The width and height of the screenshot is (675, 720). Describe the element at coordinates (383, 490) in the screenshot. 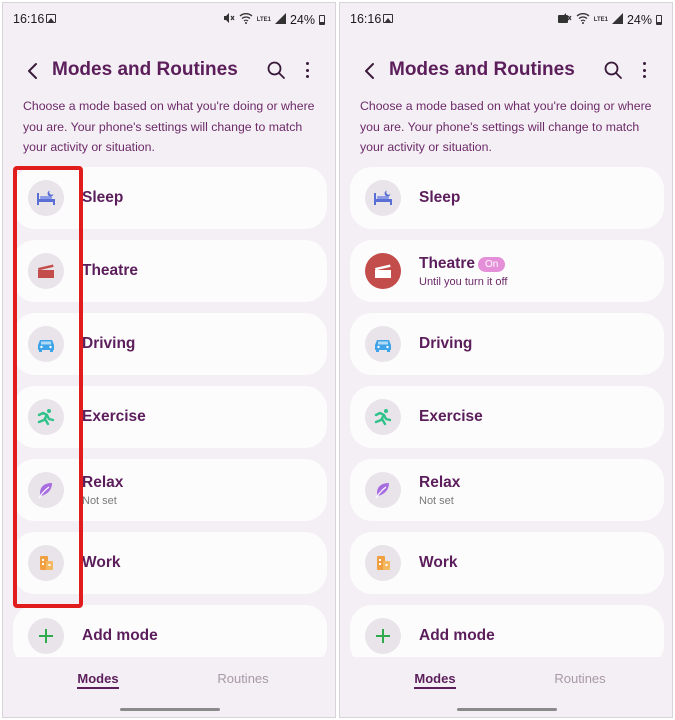

I see `leaf-icon` at that location.